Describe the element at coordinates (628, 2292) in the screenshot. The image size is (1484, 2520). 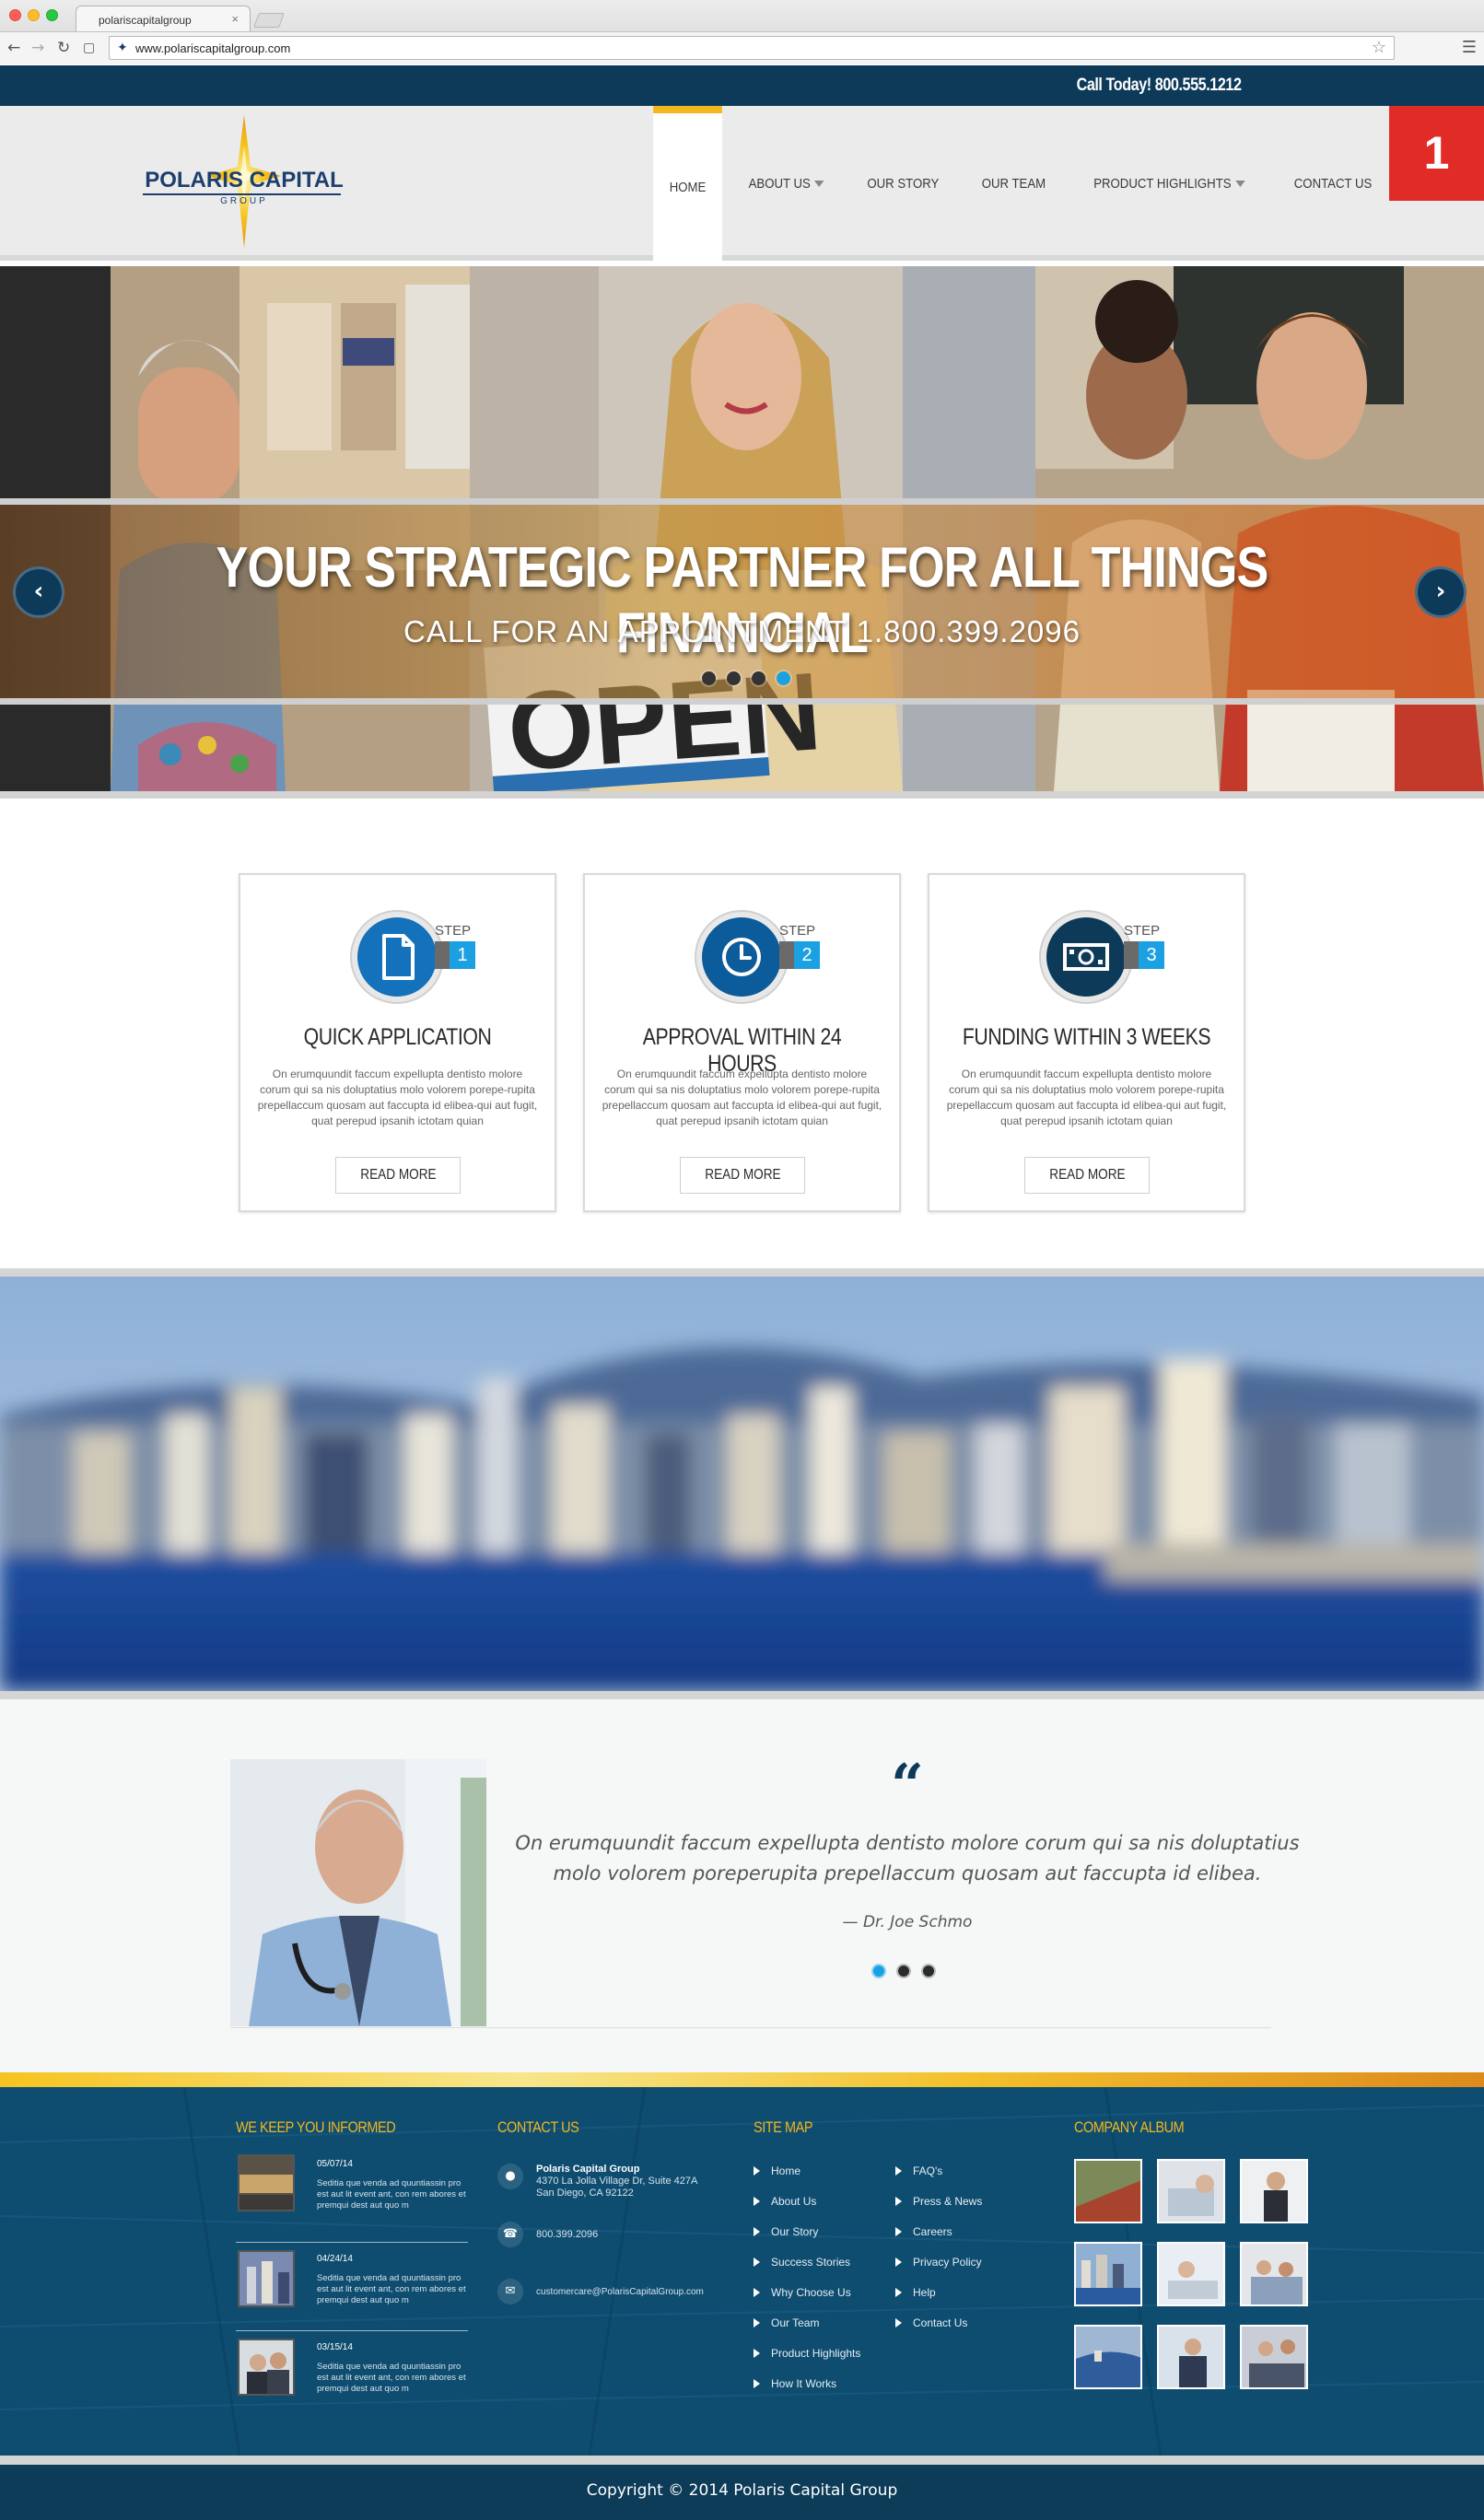
I see `contact-email-text: customercare@PolarisCapitalGroup.com` at that location.